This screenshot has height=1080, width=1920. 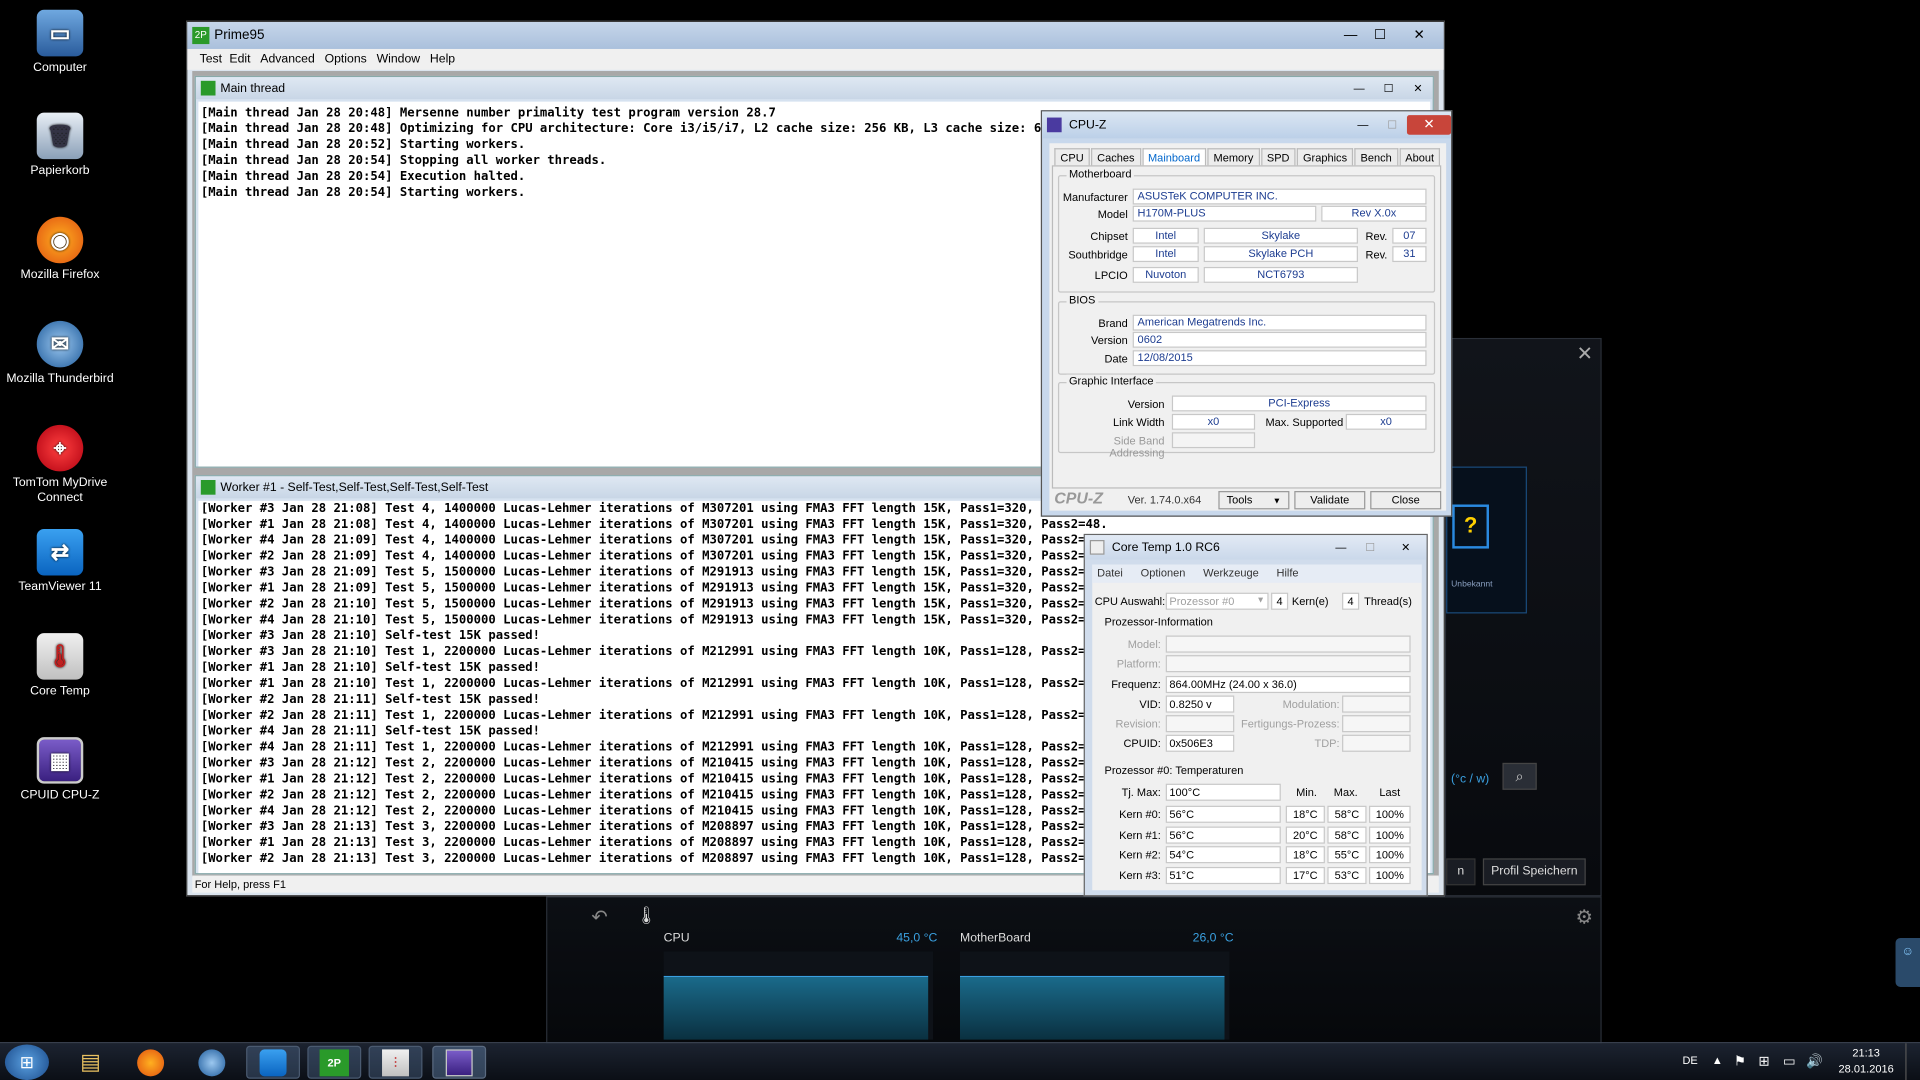 What do you see at coordinates (1146, 404) in the screenshot?
I see `gi-version-label: Version` at bounding box center [1146, 404].